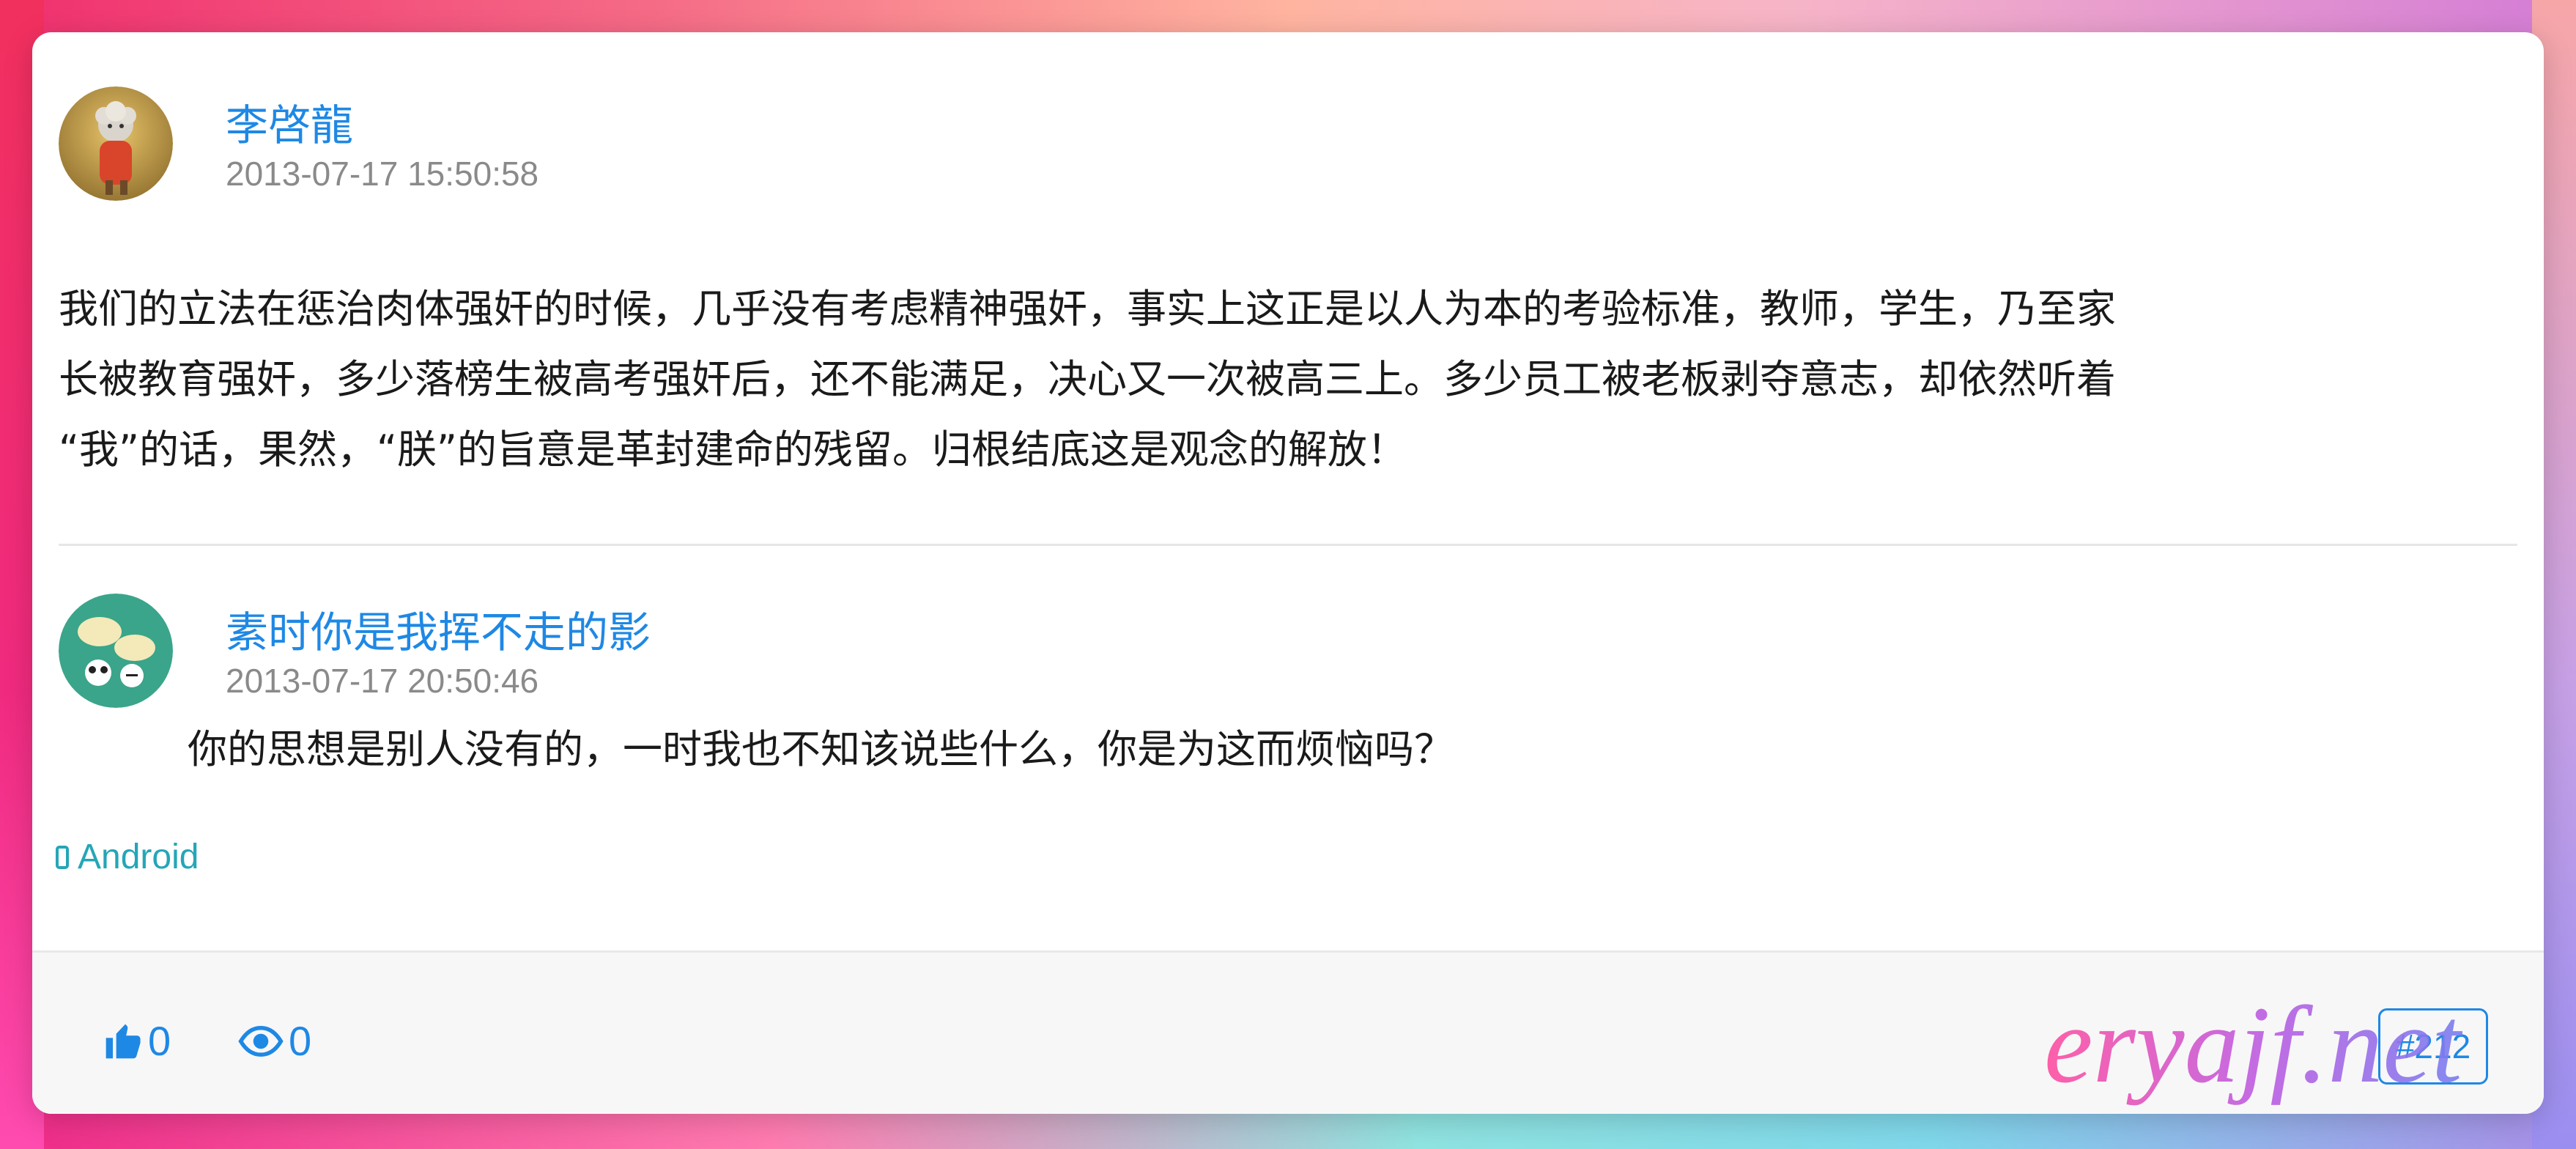 Image resolution: width=2576 pixels, height=1149 pixels. Describe the element at coordinates (159, 1041) in the screenshot. I see `like-count: 0` at that location.